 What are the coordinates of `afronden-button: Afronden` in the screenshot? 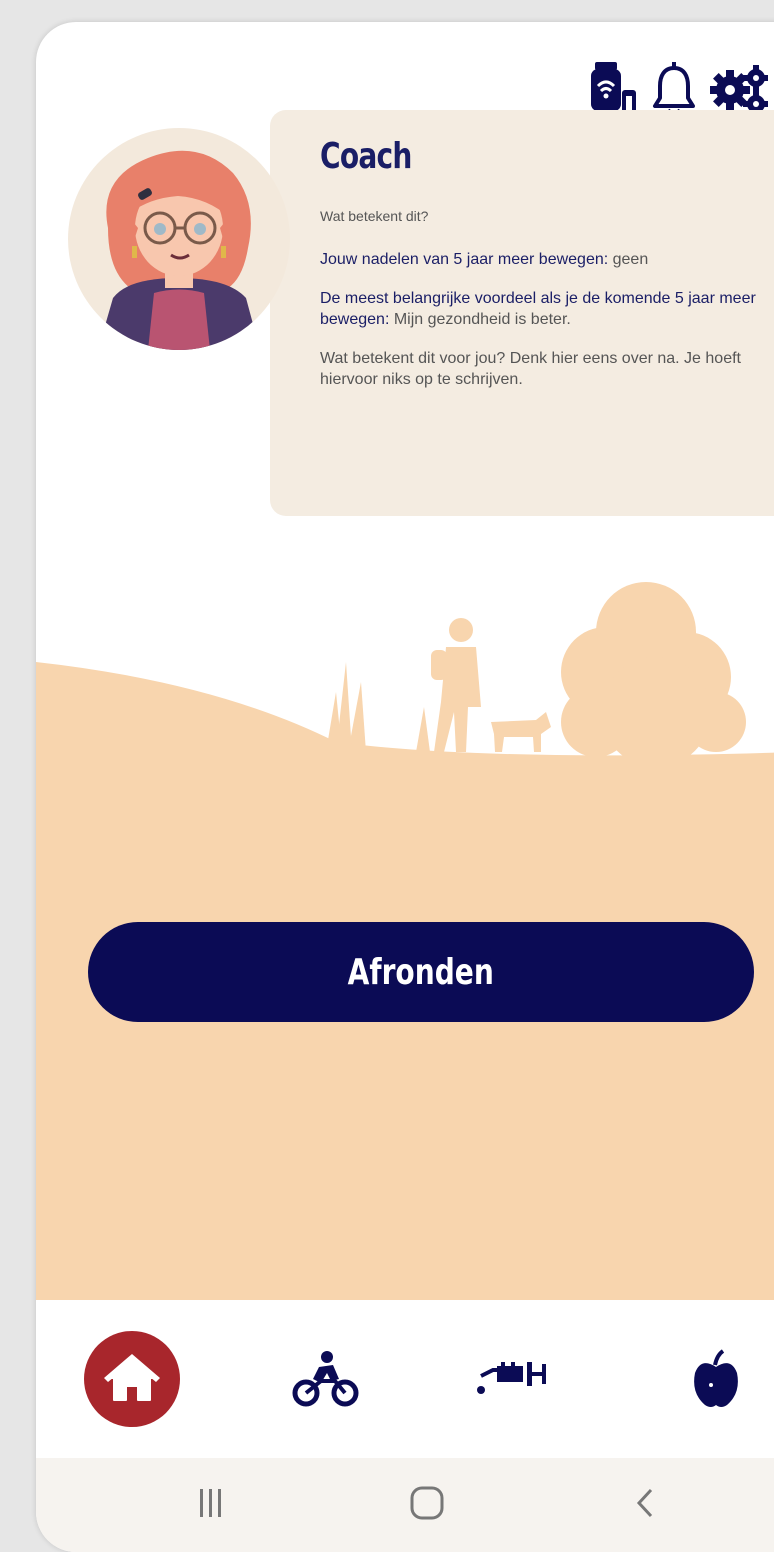 It's located at (421, 972).